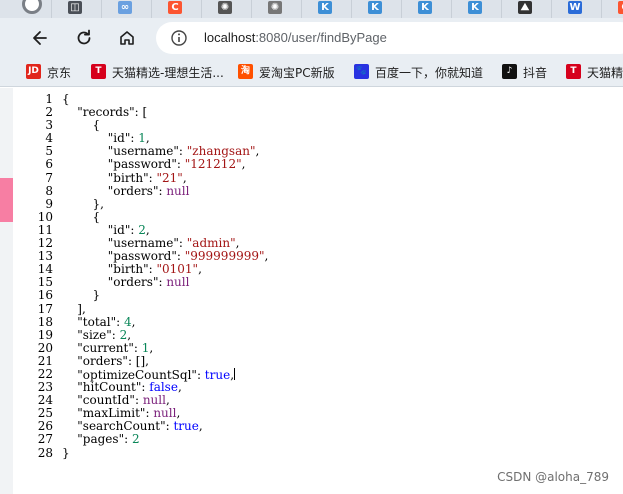 The image size is (623, 494). What do you see at coordinates (45, 321) in the screenshot?
I see `line-number: 18` at bounding box center [45, 321].